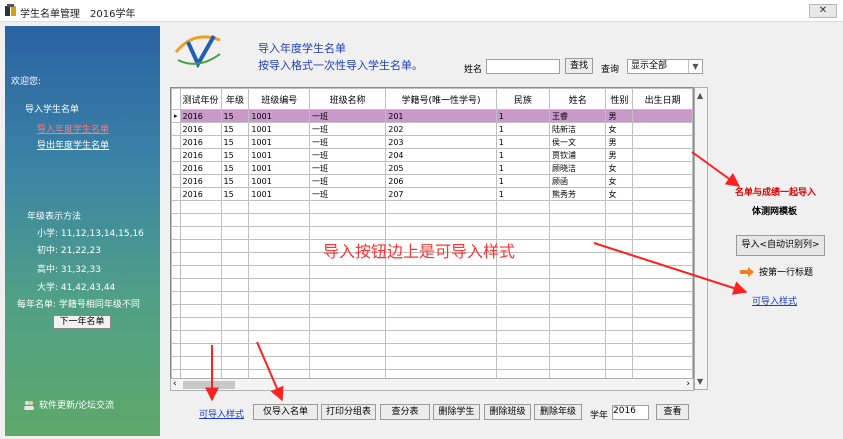 This screenshot has width=843, height=439. Describe the element at coordinates (432, 129) in the screenshot. I see `table-row: 2016 15 1001 一班 202 1 陆新洁女` at that location.